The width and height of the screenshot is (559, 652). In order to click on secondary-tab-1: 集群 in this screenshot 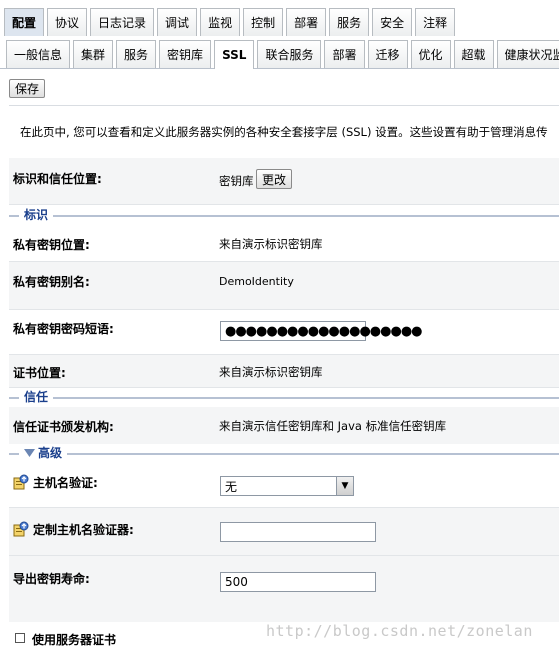, I will do `click(93, 54)`.